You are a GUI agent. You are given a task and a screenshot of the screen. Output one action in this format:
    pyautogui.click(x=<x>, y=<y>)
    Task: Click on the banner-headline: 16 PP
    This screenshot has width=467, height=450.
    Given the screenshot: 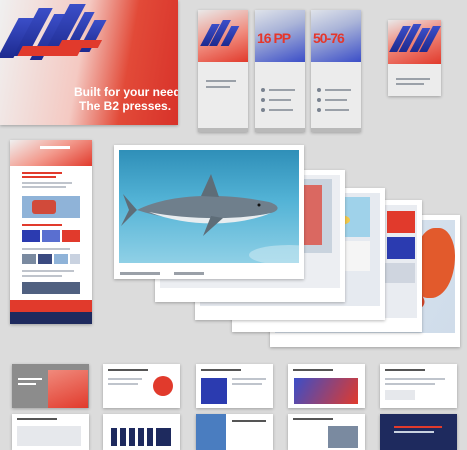 What is the action you would take?
    pyautogui.click(x=274, y=38)
    